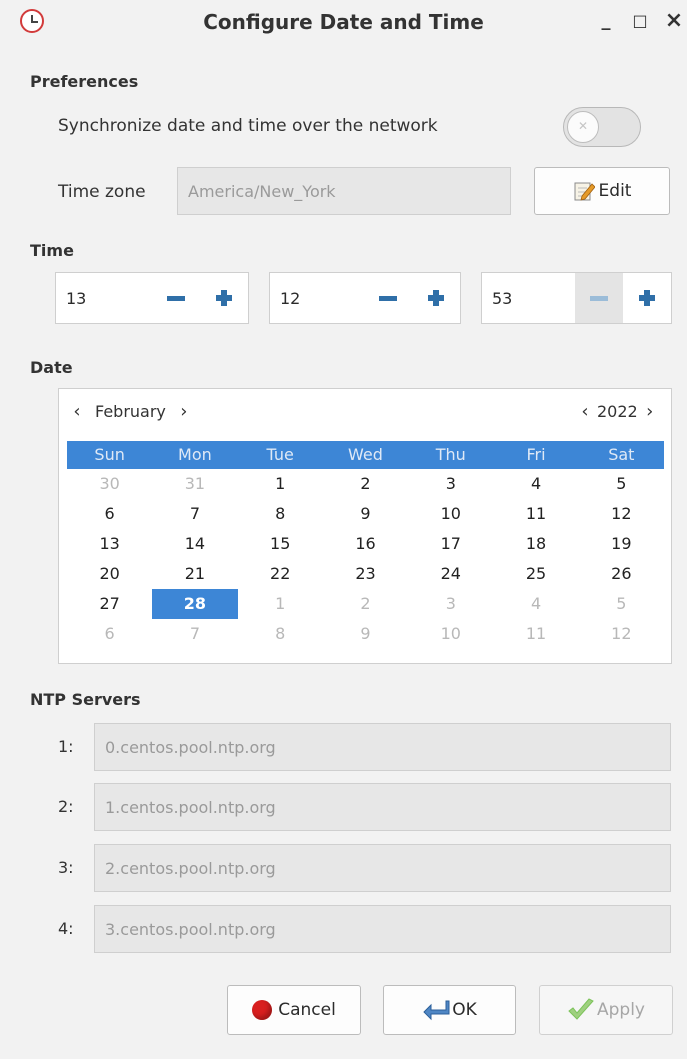  What do you see at coordinates (224, 298) in the screenshot?
I see `hours-increment-button` at bounding box center [224, 298].